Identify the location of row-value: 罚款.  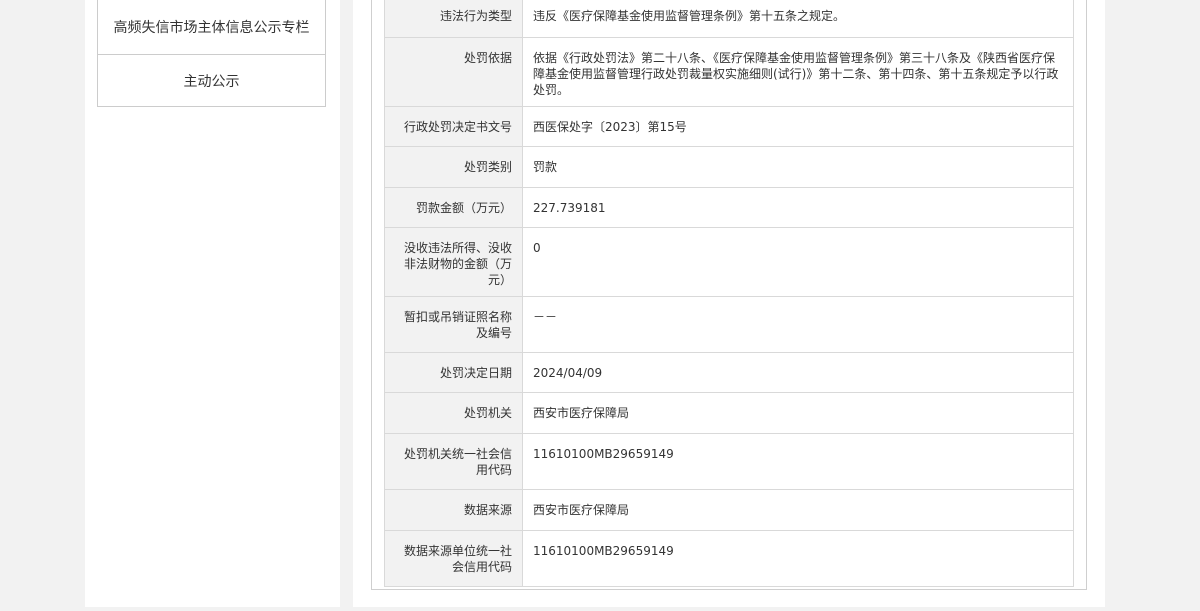
(798, 167).